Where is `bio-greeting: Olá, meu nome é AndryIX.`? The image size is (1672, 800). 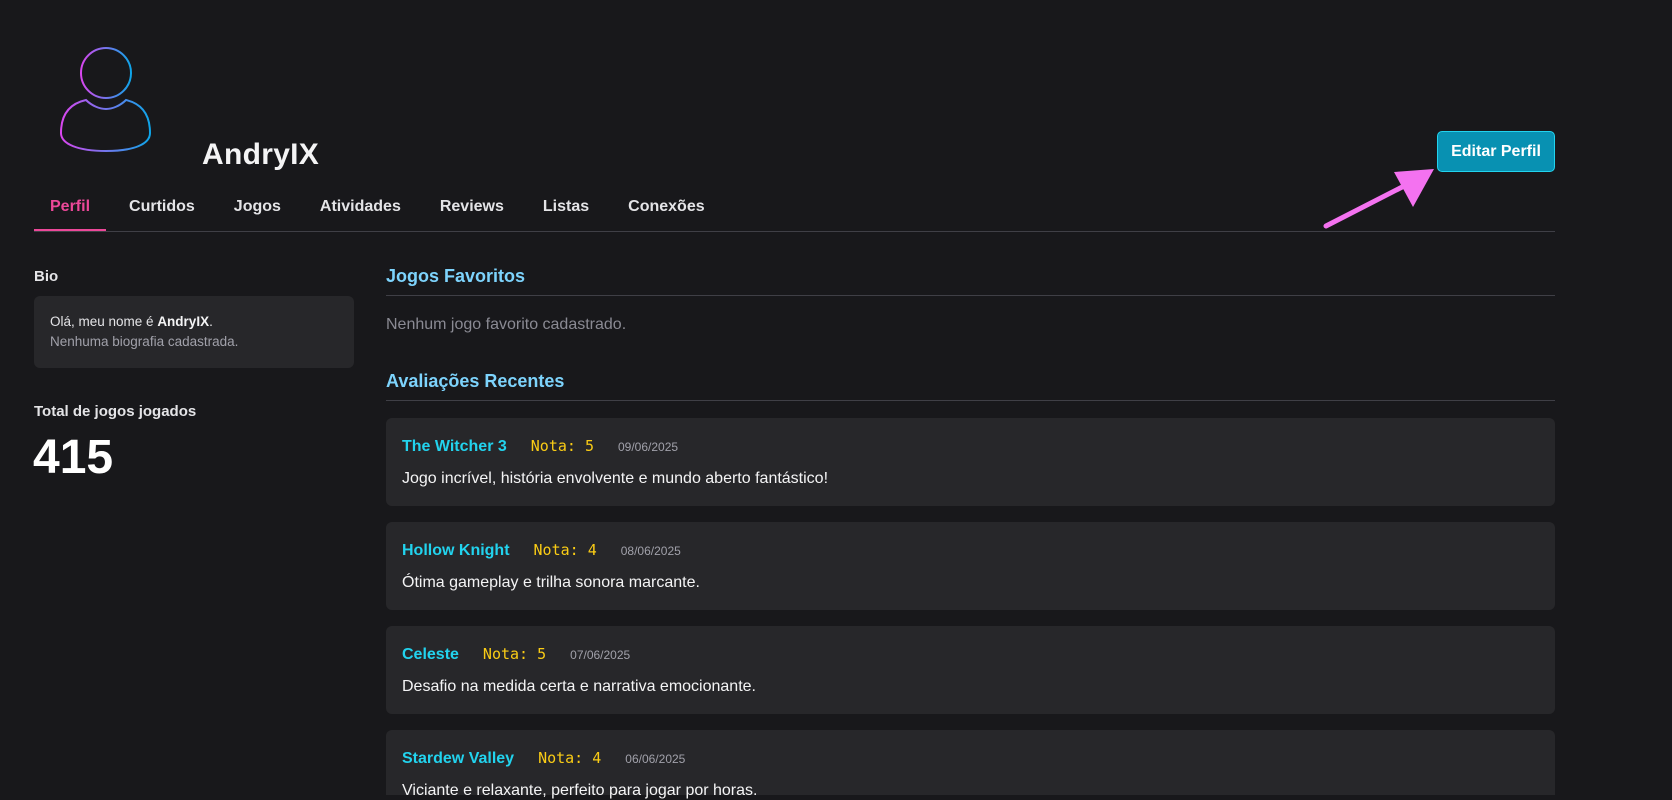
bio-greeting: Olá, meu nome é AndryIX. is located at coordinates (131, 321).